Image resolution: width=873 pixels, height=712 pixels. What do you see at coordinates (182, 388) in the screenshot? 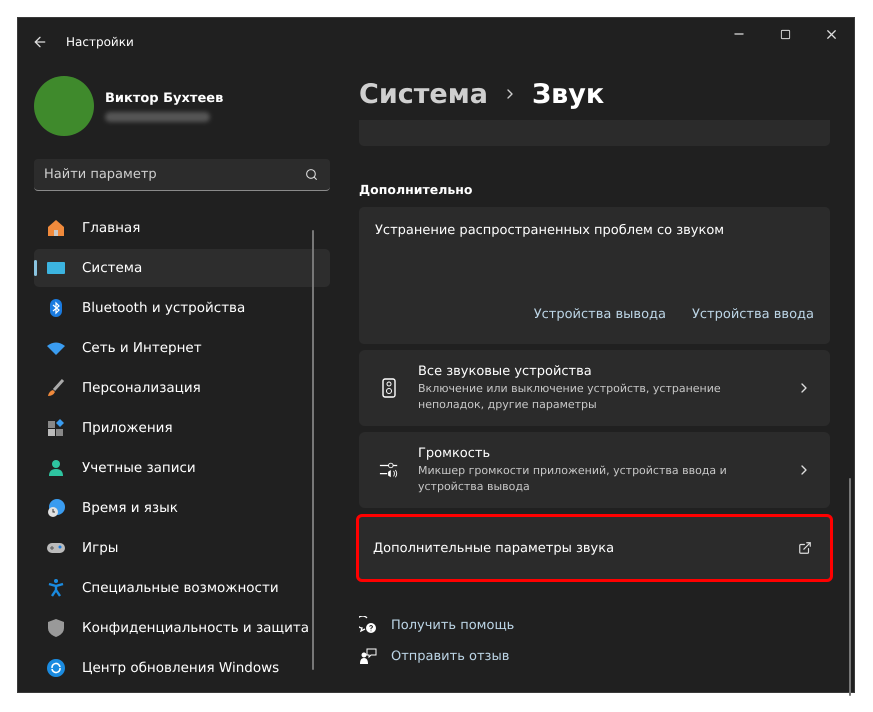
I see `nav-item: Персонализация` at bounding box center [182, 388].